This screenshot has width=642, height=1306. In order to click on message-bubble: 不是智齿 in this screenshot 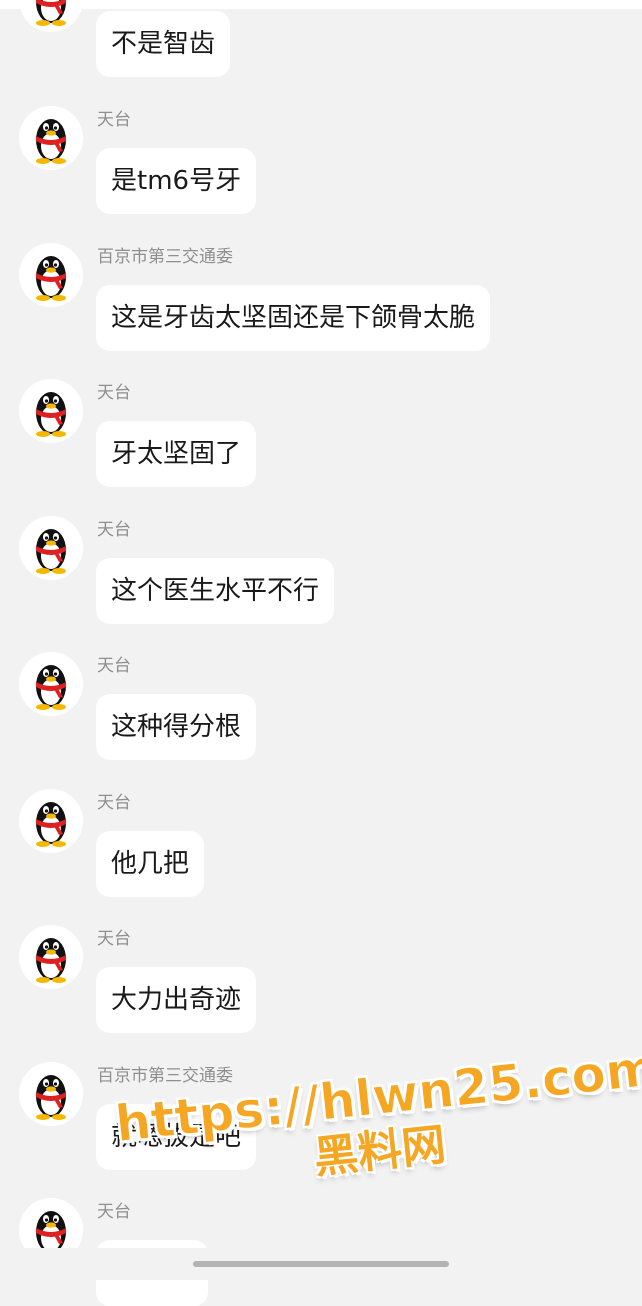, I will do `click(163, 44)`.